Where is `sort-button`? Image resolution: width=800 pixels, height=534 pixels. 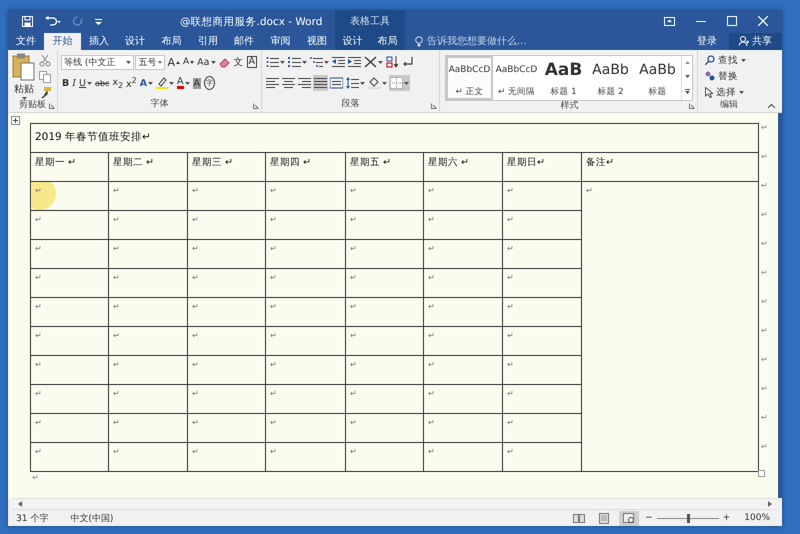 sort-button is located at coordinates (392, 62).